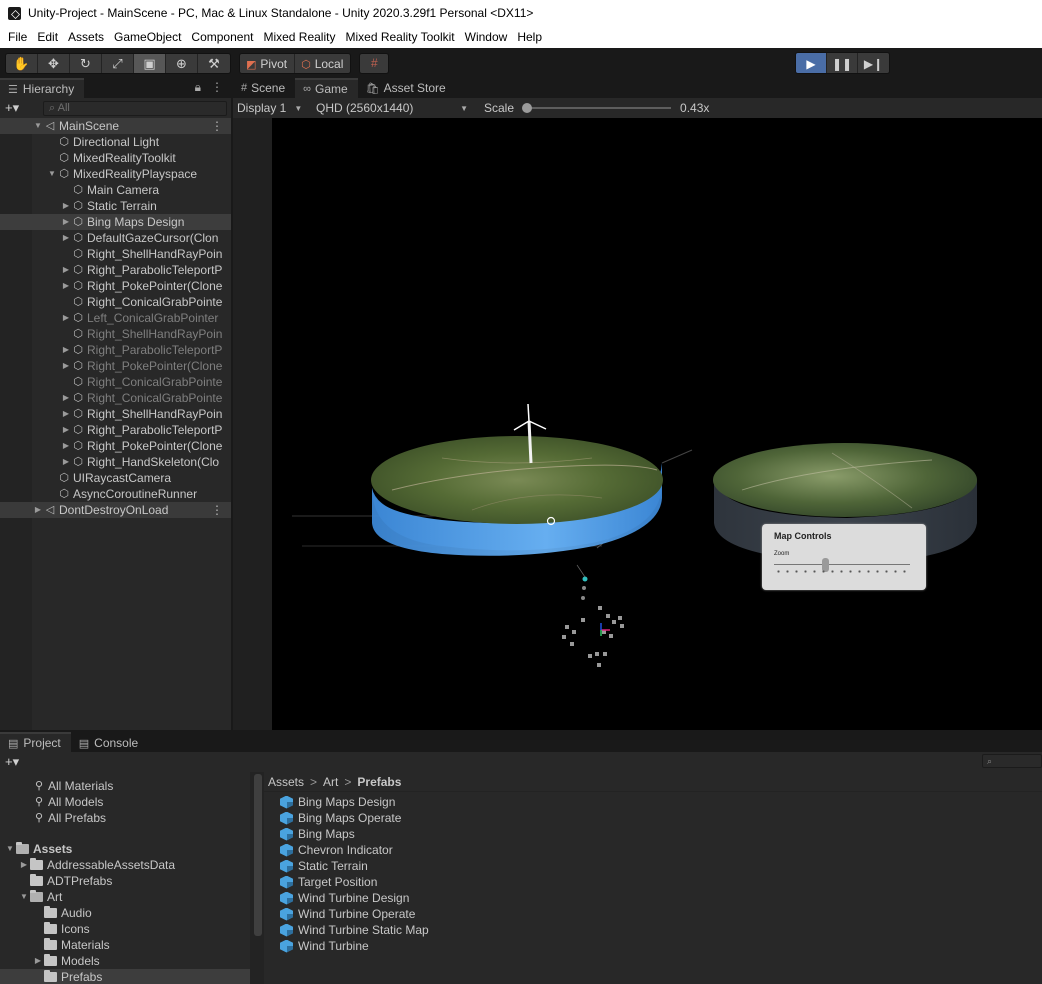 This screenshot has height=984, width=1042. What do you see at coordinates (326, 88) in the screenshot?
I see `tab-game: ∞ Game` at bounding box center [326, 88].